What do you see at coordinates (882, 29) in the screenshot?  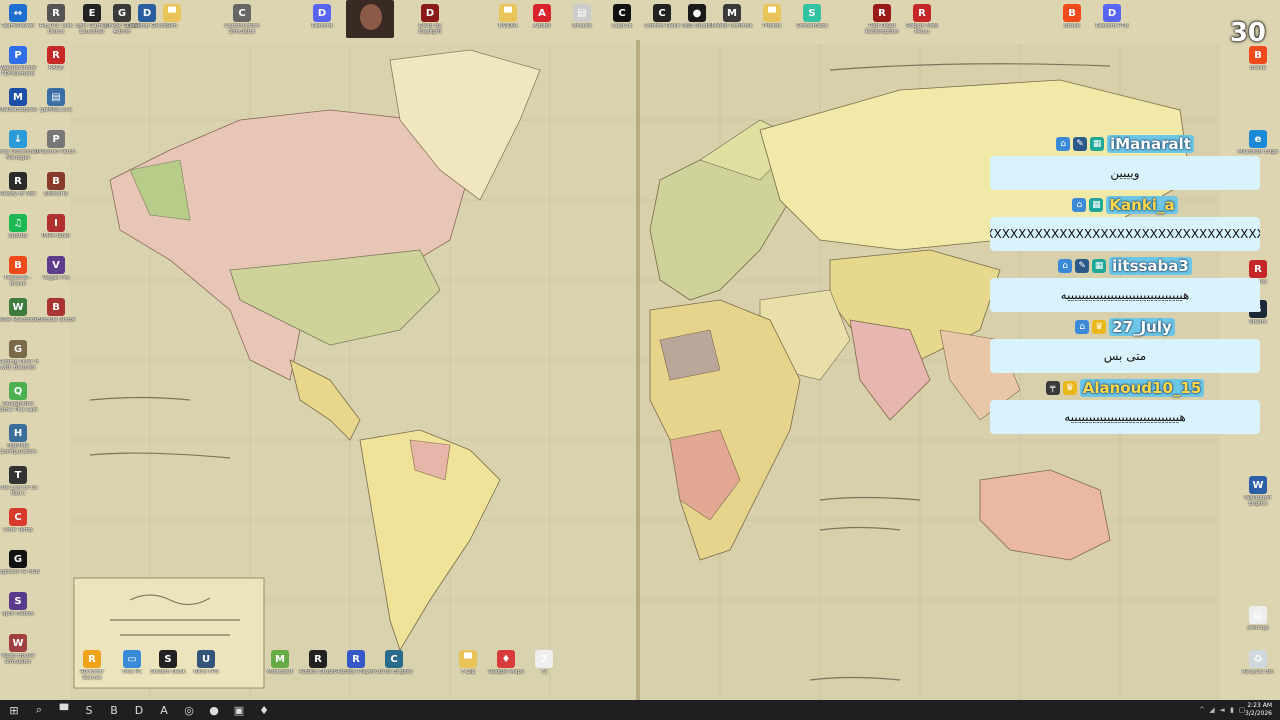 I see `desktop-shortcut-label: Red Dead Redemption` at bounding box center [882, 29].